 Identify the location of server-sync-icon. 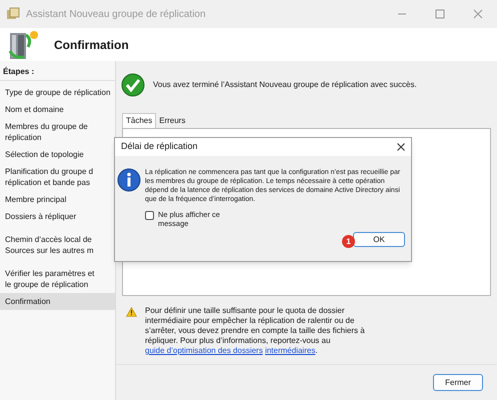
(23, 44).